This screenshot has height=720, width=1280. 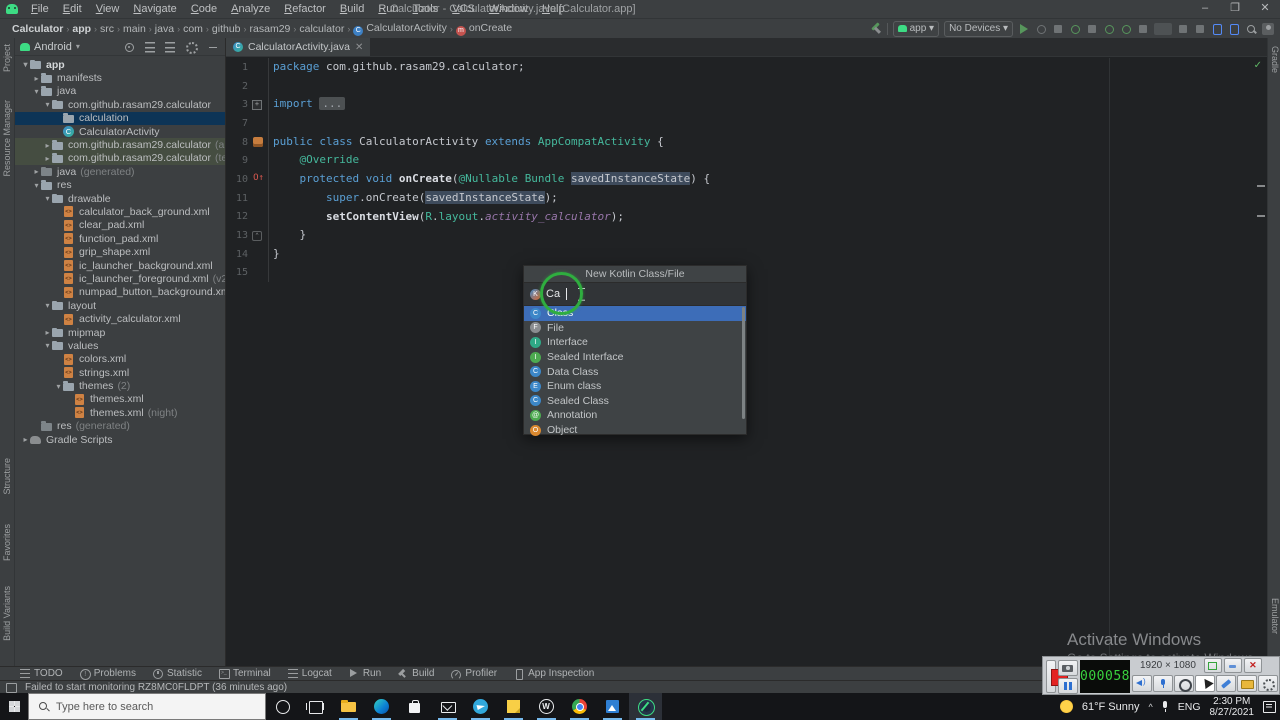 I want to click on popup-item-file: F File, so click(x=635, y=328).